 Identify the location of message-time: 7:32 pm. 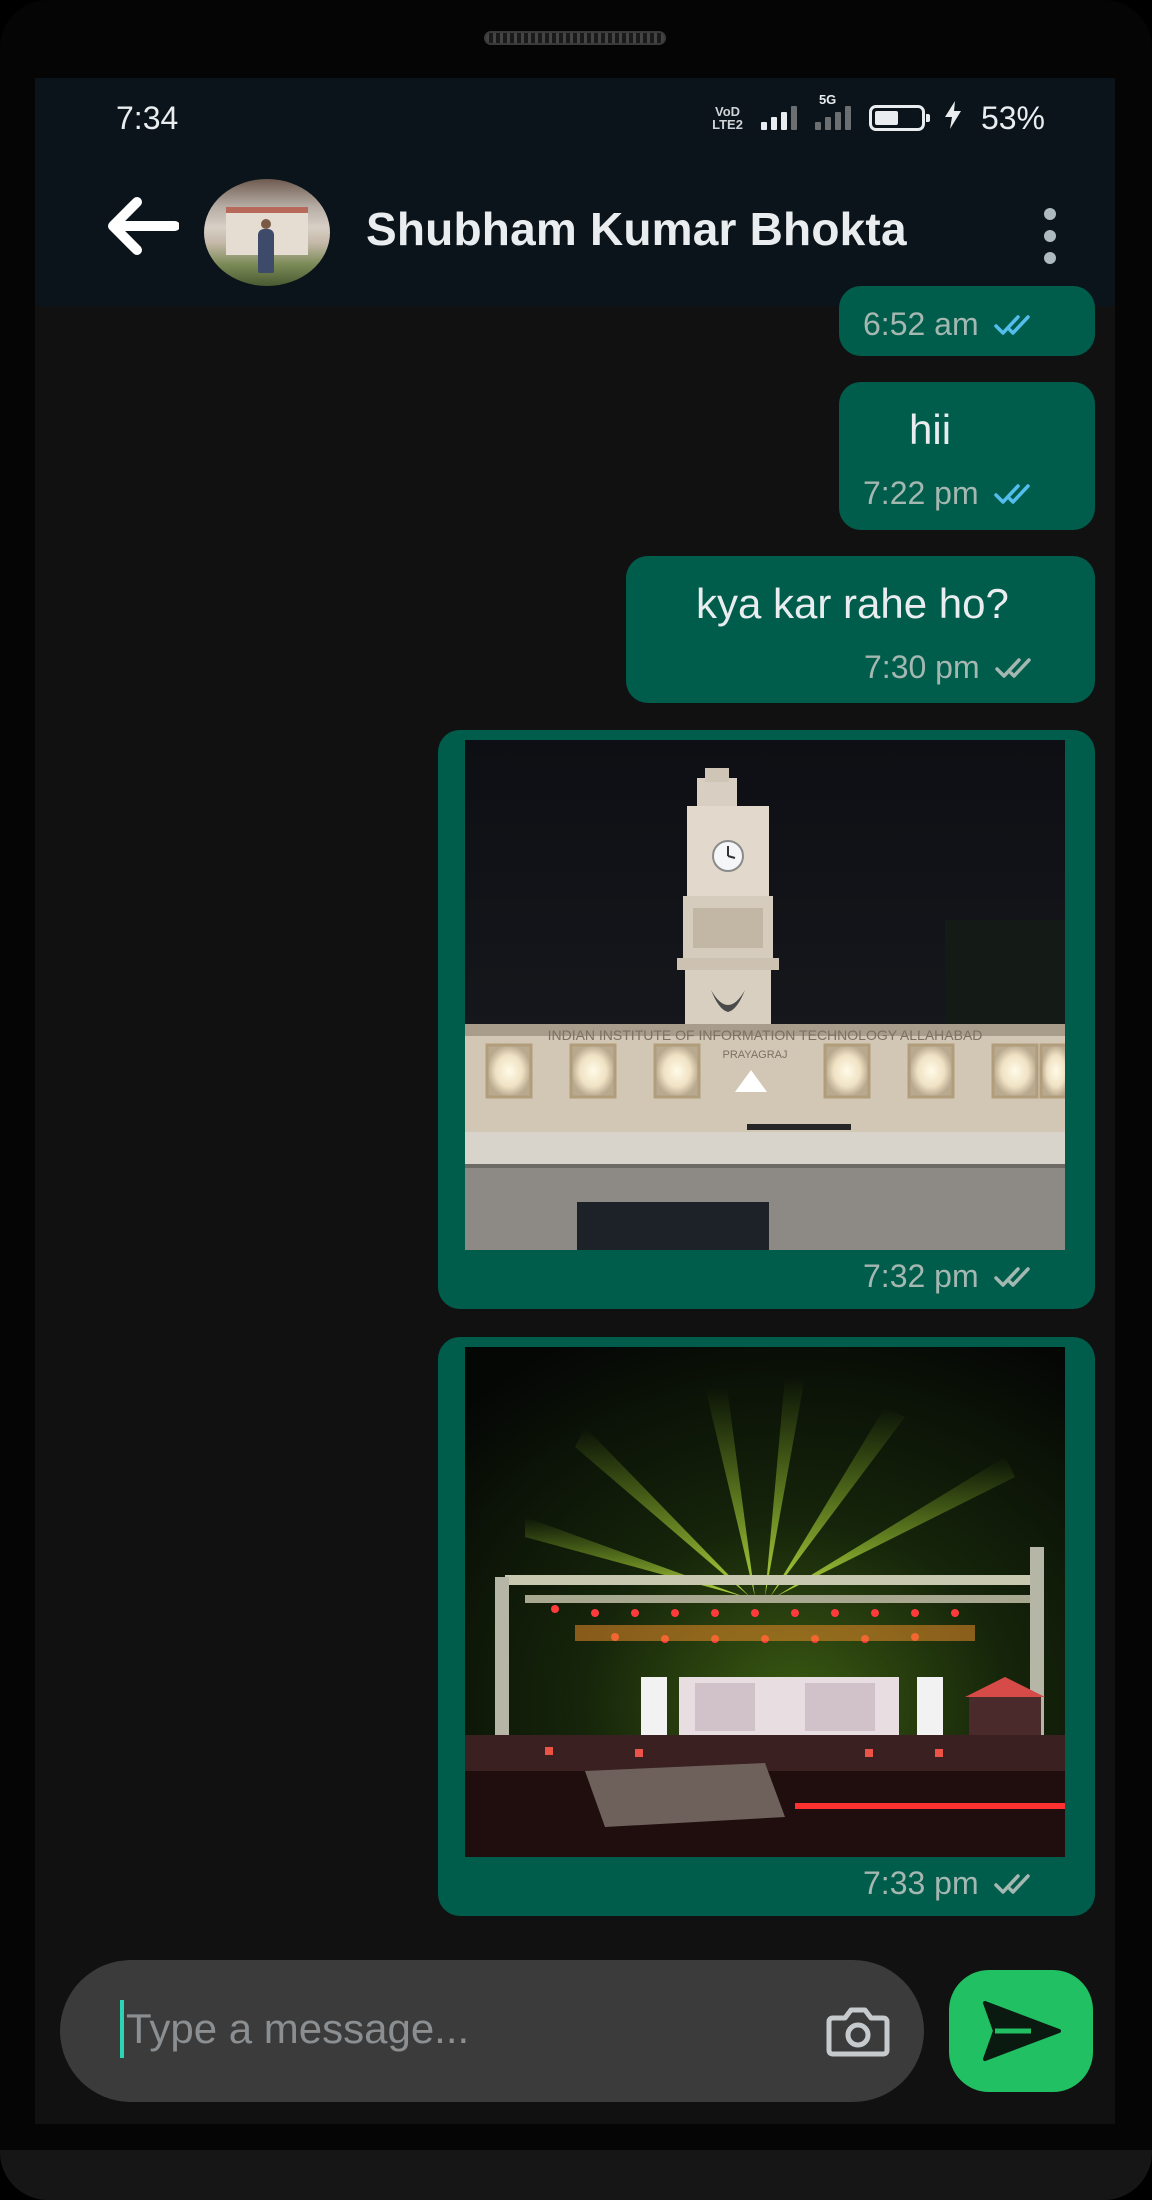
(921, 1276).